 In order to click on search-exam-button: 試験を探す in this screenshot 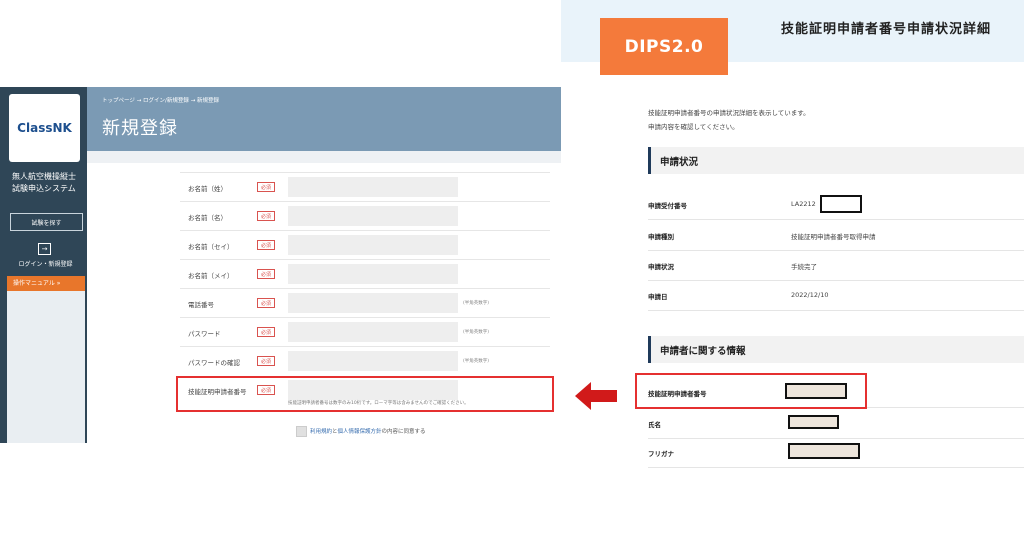, I will do `click(46, 222)`.